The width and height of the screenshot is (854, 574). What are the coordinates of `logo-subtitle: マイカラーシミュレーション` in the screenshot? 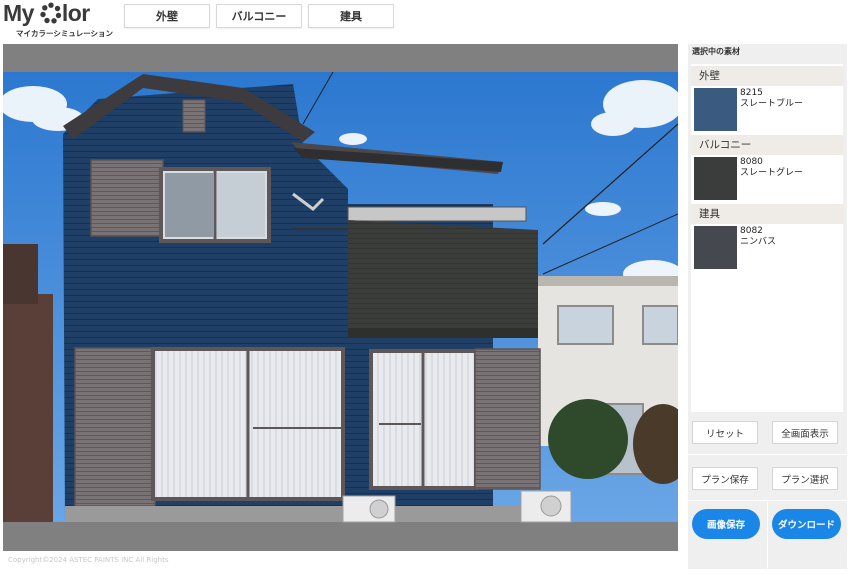 It's located at (65, 33).